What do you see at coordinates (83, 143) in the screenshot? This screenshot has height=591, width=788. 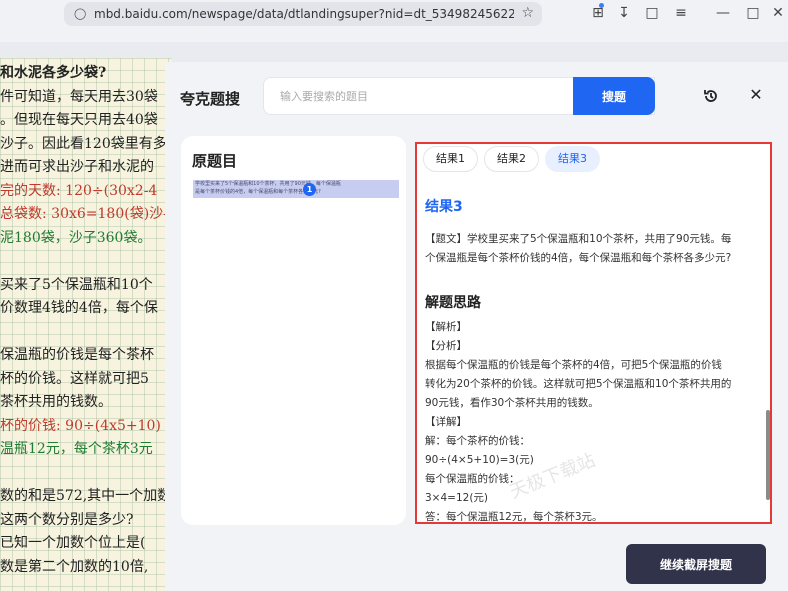 I see `notebook-line: 沙子。因此看120袋里有多` at bounding box center [83, 143].